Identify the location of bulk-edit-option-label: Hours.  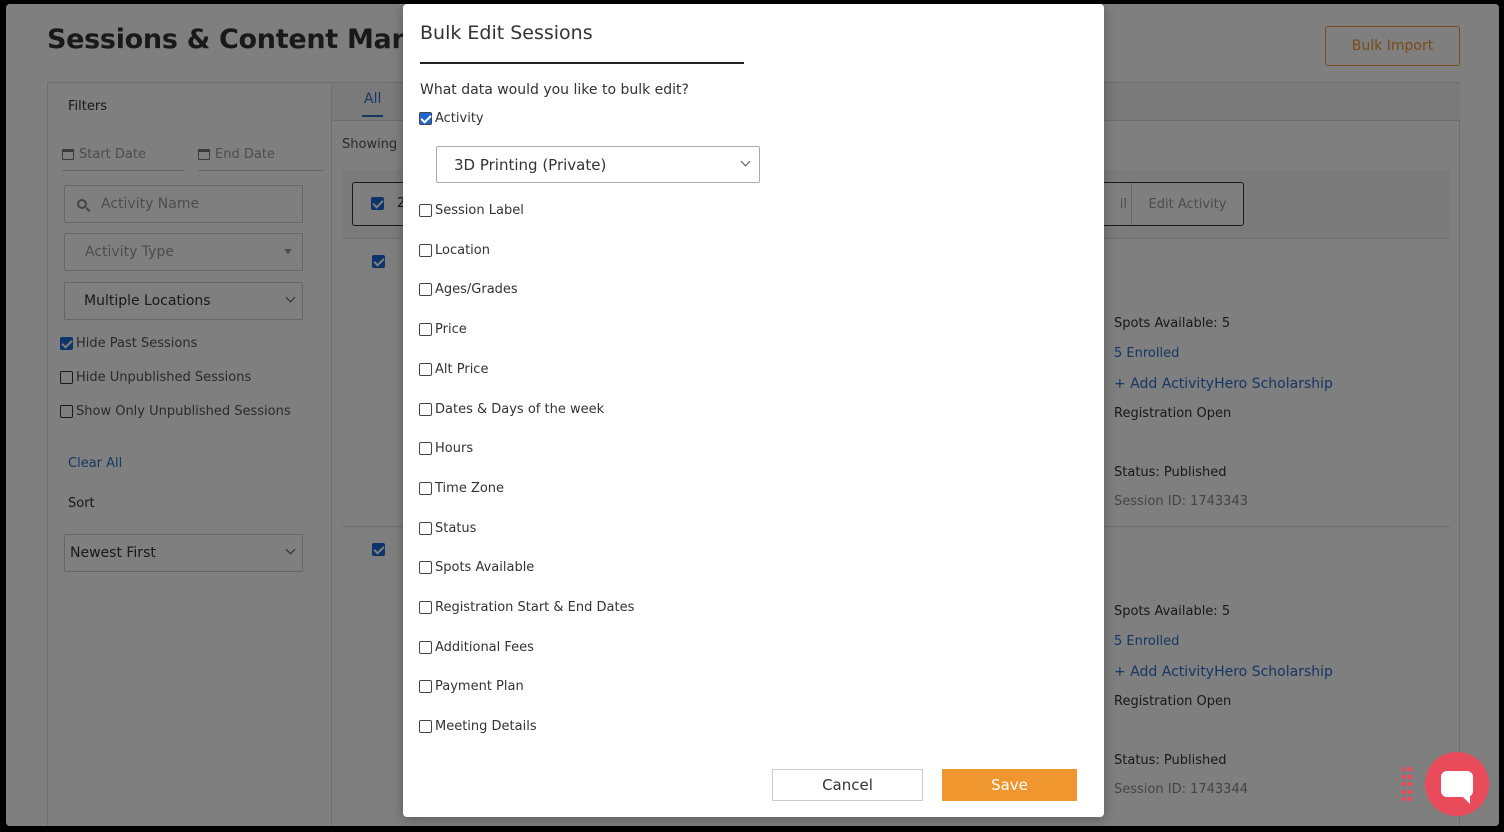
(454, 448).